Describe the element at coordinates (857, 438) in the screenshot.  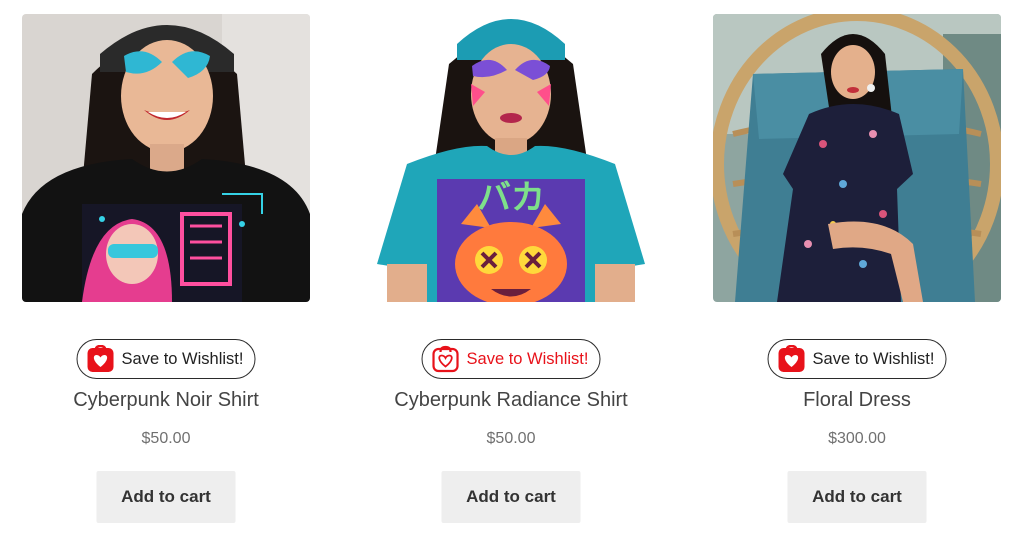
I see `product-price: $300.00` at that location.